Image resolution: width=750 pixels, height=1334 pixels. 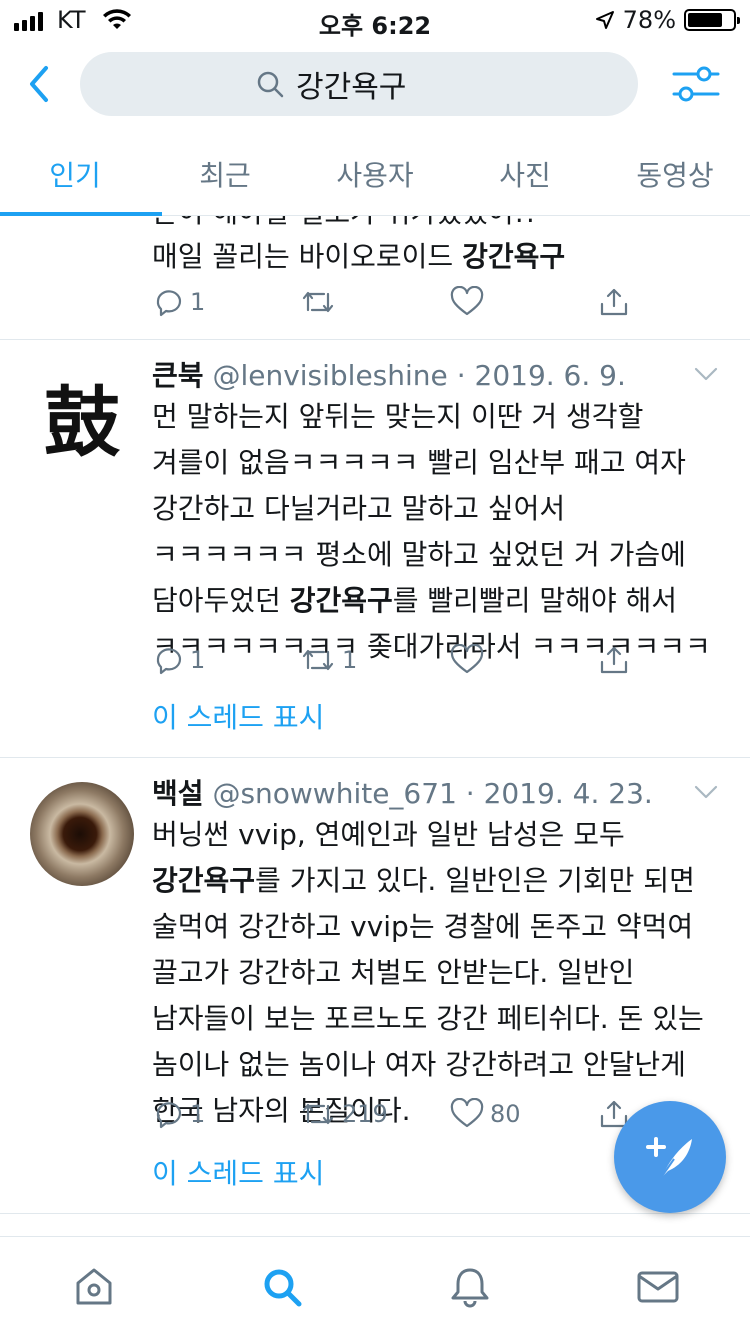 I want to click on tab-latest: 최근, so click(x=225, y=177).